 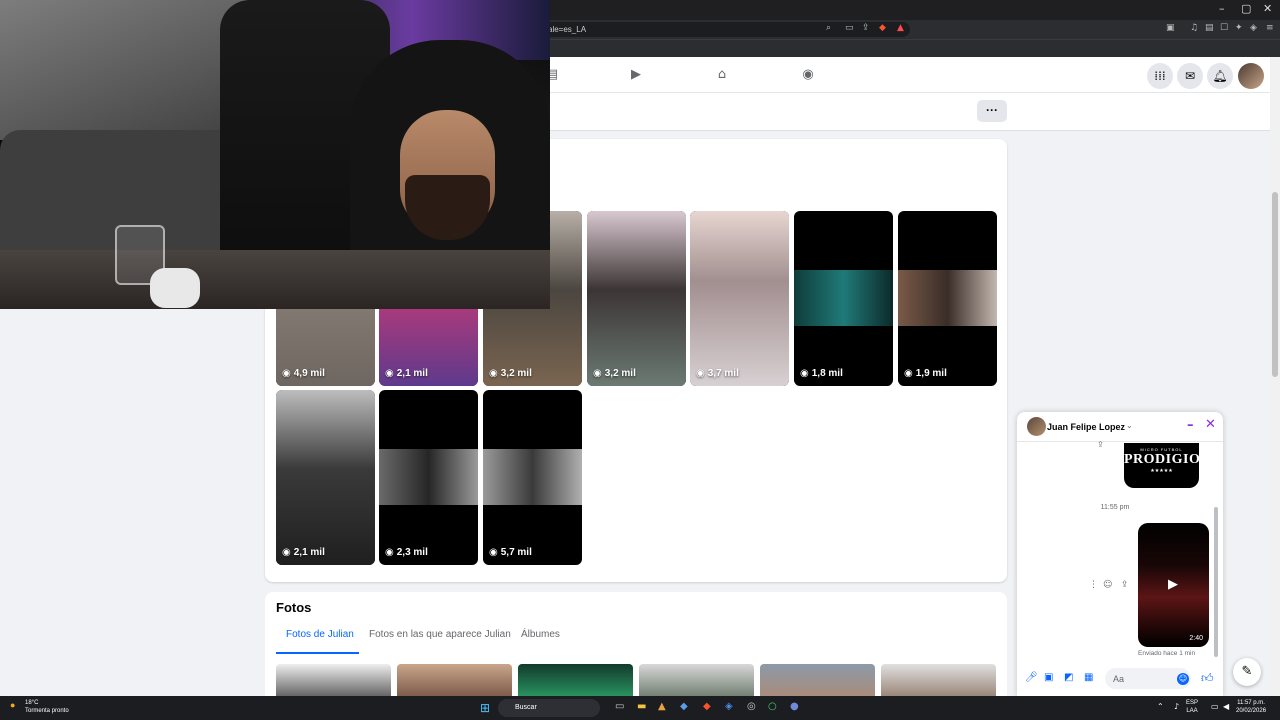 What do you see at coordinates (684, 706) in the screenshot?
I see `steam-icon: ◆` at bounding box center [684, 706].